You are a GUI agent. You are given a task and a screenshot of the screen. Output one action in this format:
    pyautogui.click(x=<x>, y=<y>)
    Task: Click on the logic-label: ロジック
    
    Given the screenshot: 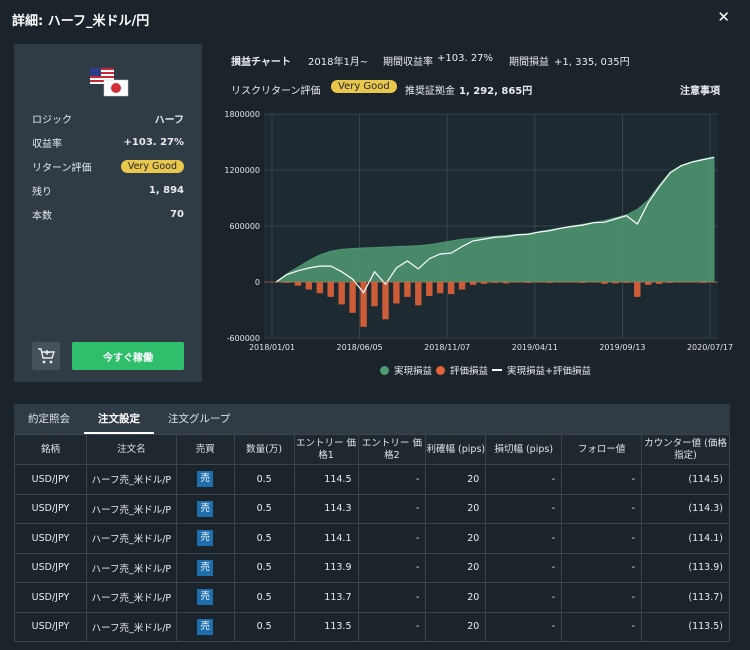 What is the action you would take?
    pyautogui.click(x=52, y=120)
    